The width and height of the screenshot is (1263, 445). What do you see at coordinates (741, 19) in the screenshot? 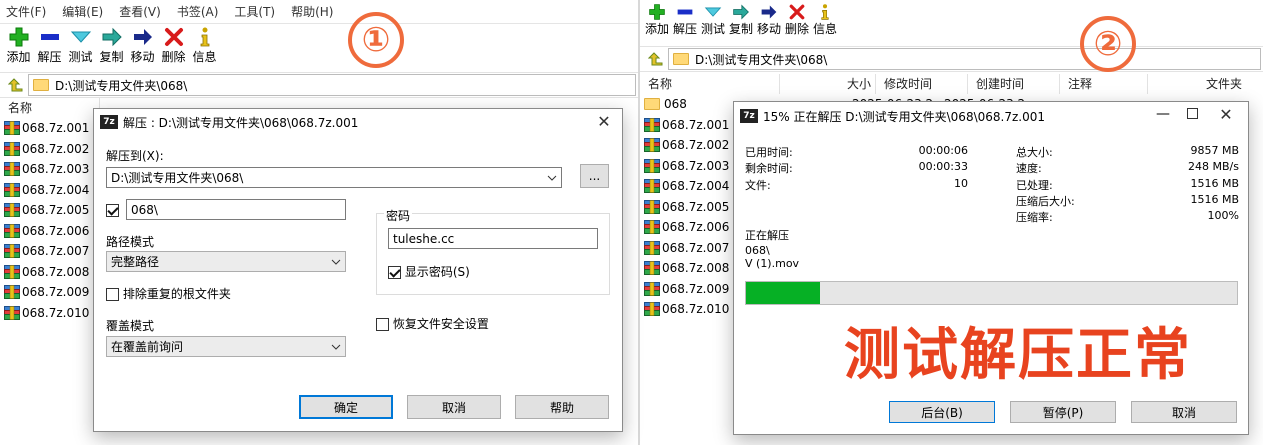
I see `copy-button-right: 复制` at bounding box center [741, 19].